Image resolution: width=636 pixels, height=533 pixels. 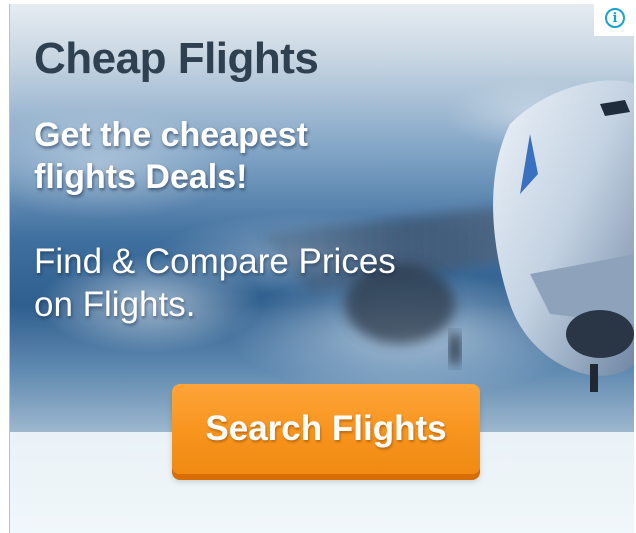 What do you see at coordinates (171, 135) in the screenshot?
I see `tagline-line-1: Get the cheapest` at bounding box center [171, 135].